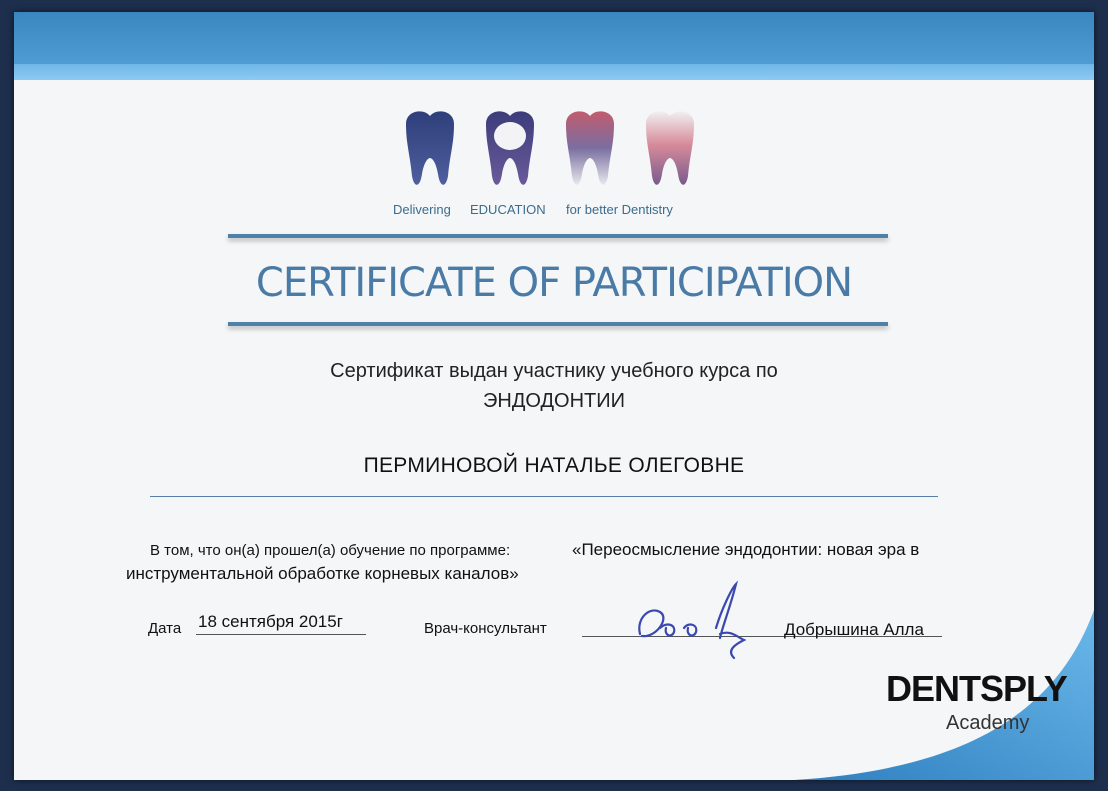  I want to click on tagline-delivering: Delivering, so click(422, 209).